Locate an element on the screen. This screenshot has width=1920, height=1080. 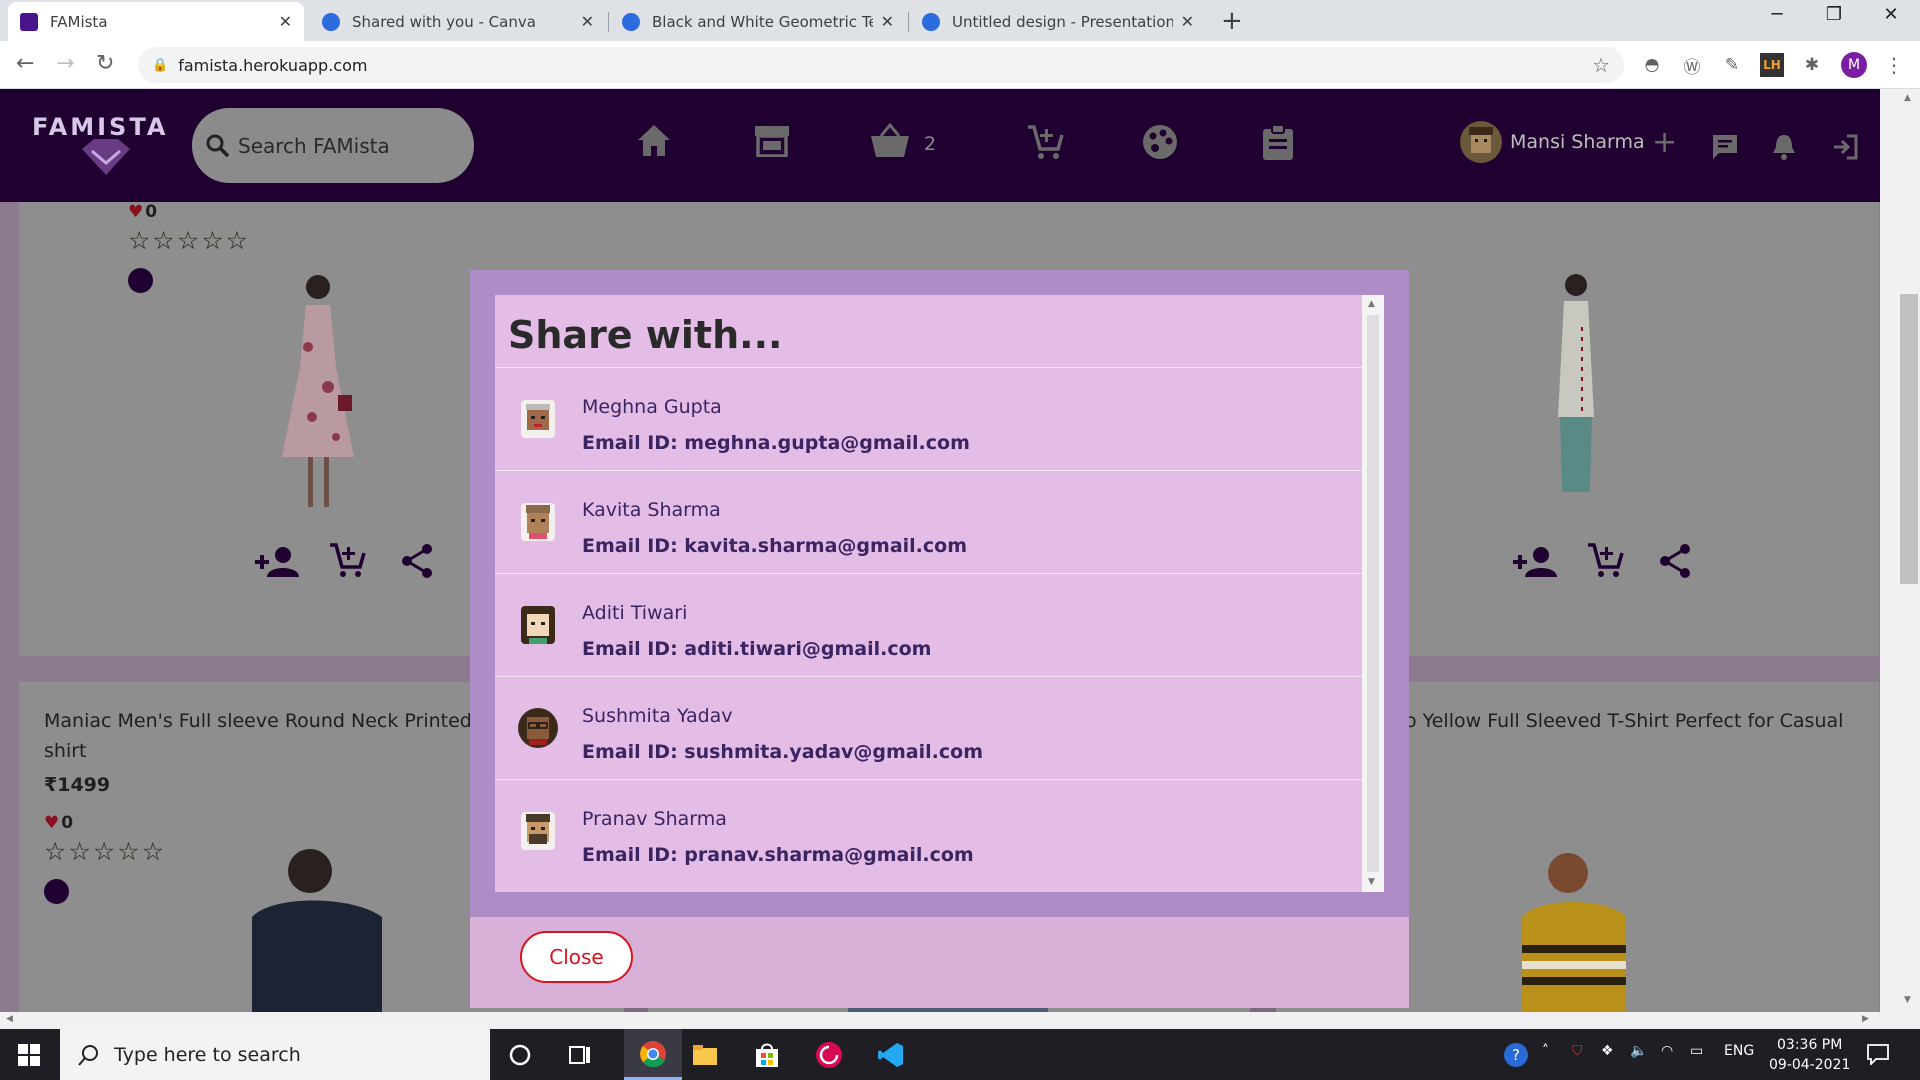
page-vertical-scrollbar: ▲ ▼ is located at coordinates (1900, 550).